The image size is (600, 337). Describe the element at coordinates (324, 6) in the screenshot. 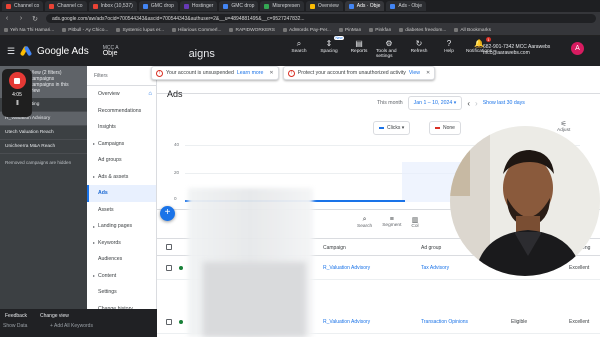

I see `browser-tab: Overview` at that location.